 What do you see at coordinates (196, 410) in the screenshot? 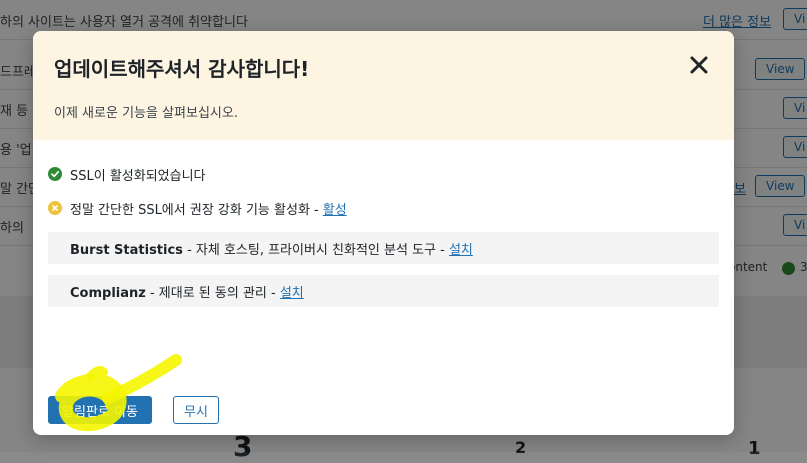
I see `dismiss-button: 무시` at bounding box center [196, 410].